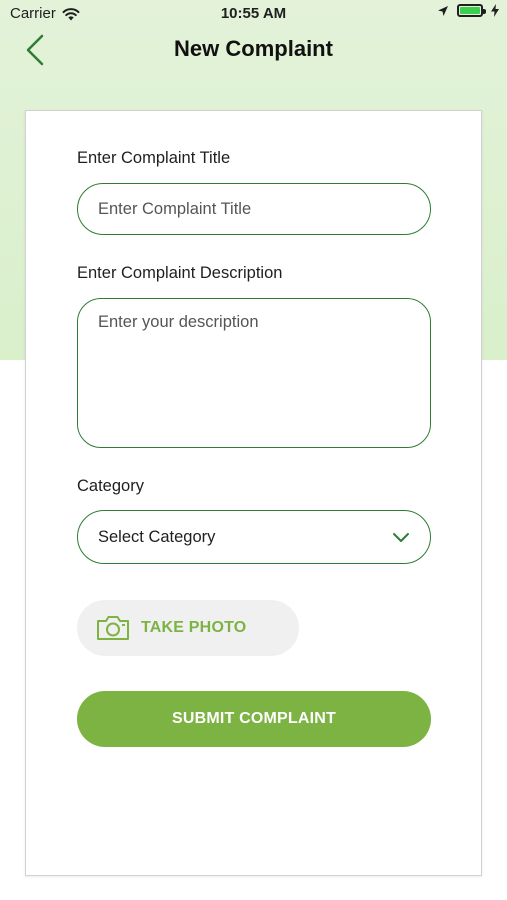 The height and width of the screenshot is (900, 507). Describe the element at coordinates (254, 537) in the screenshot. I see `category-select: Select Category` at that location.